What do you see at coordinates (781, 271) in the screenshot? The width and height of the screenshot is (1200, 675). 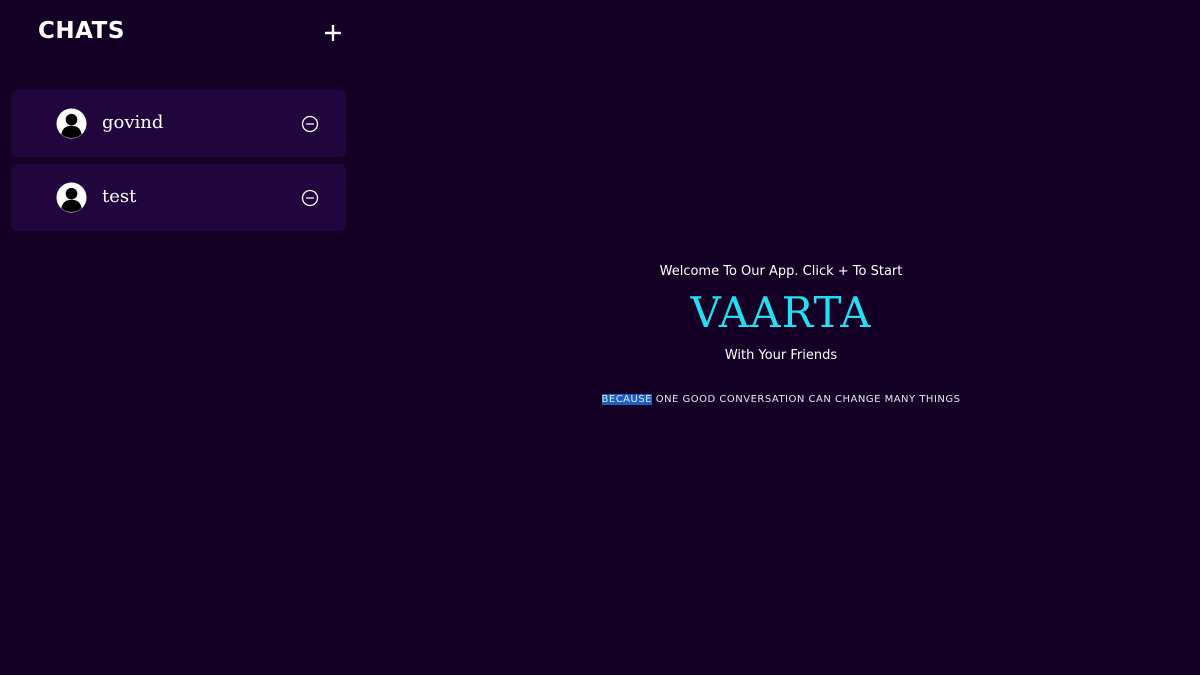 I see `welcome-text: Welcome To Our App. Click + To Start` at bounding box center [781, 271].